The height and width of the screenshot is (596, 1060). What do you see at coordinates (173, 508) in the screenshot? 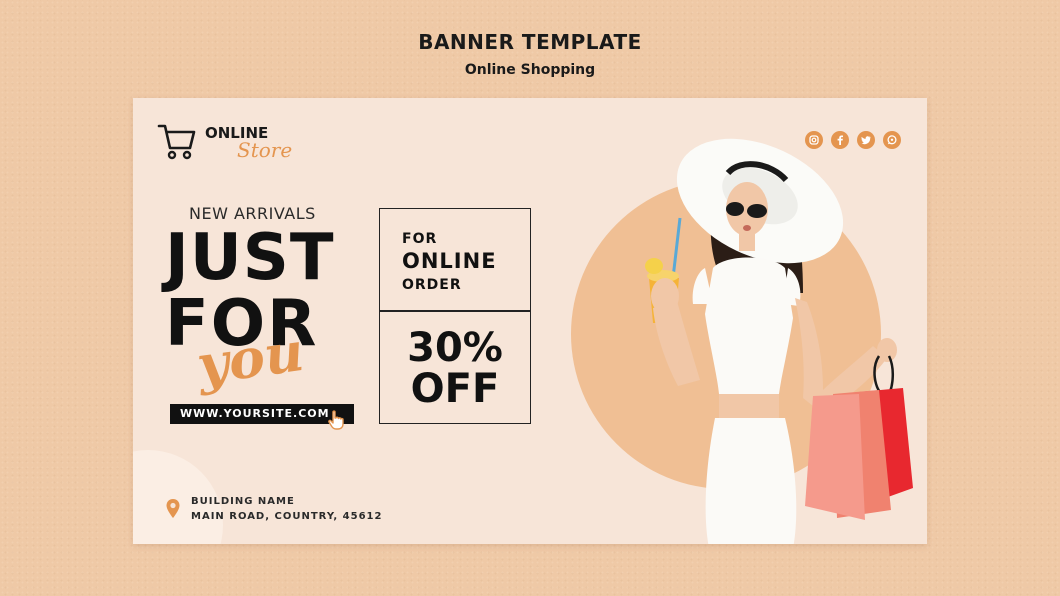
I see `location-pin-icon` at bounding box center [173, 508].